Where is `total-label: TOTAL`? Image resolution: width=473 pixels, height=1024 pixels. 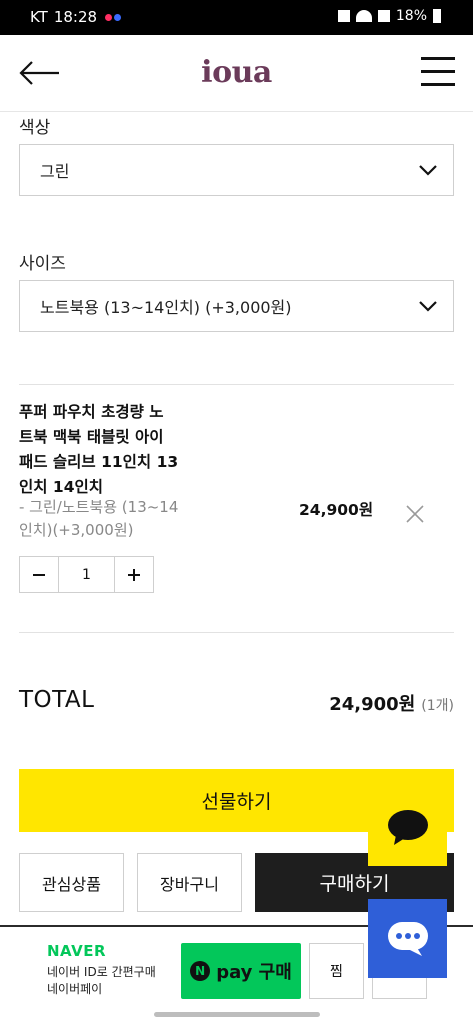
total-label: TOTAL is located at coordinates (57, 700).